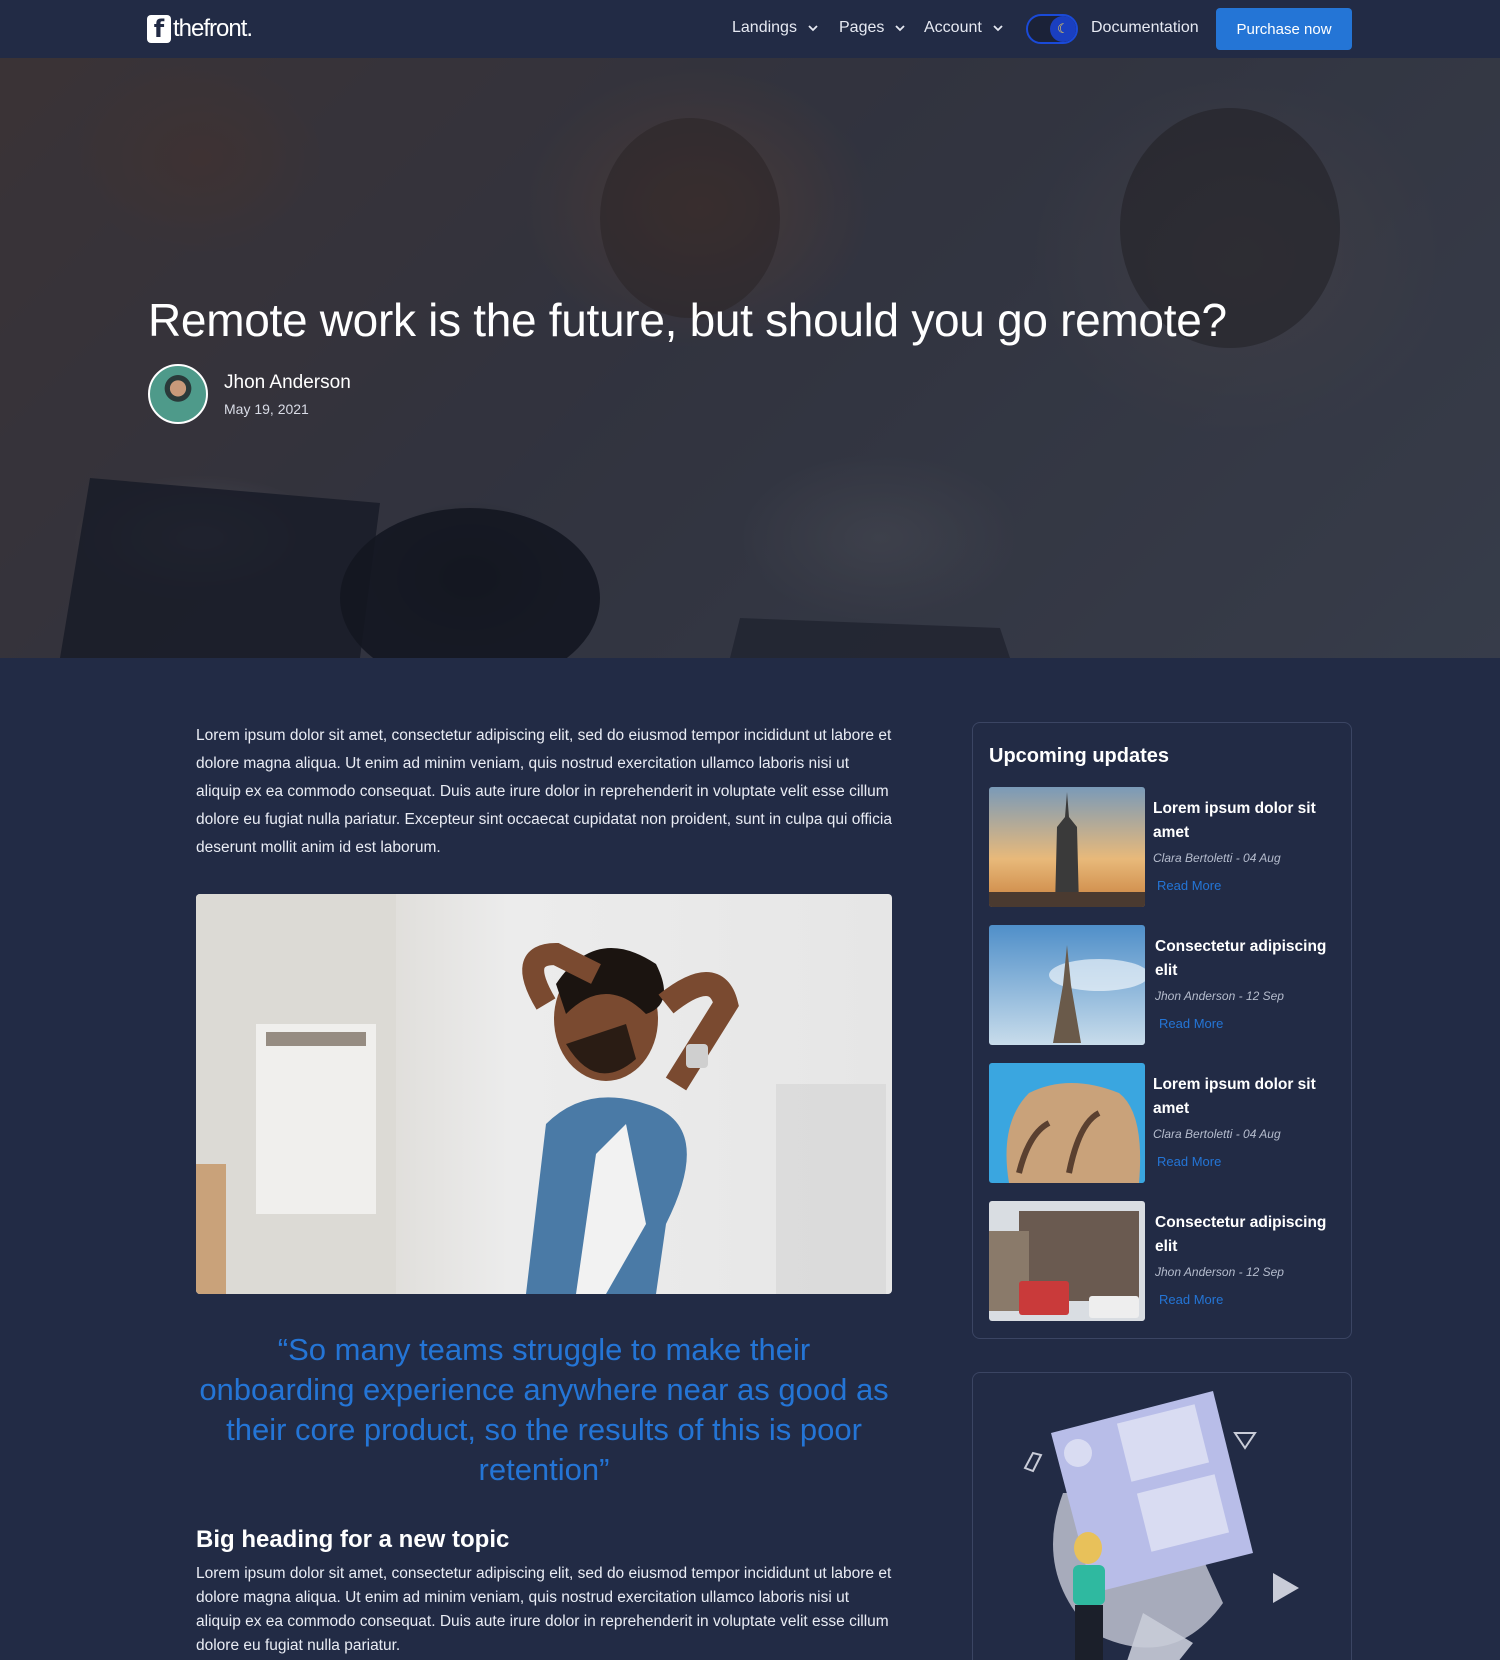 This screenshot has width=1500, height=1660. Describe the element at coordinates (1284, 29) in the screenshot. I see `purchase-button: Purchase now` at that location.